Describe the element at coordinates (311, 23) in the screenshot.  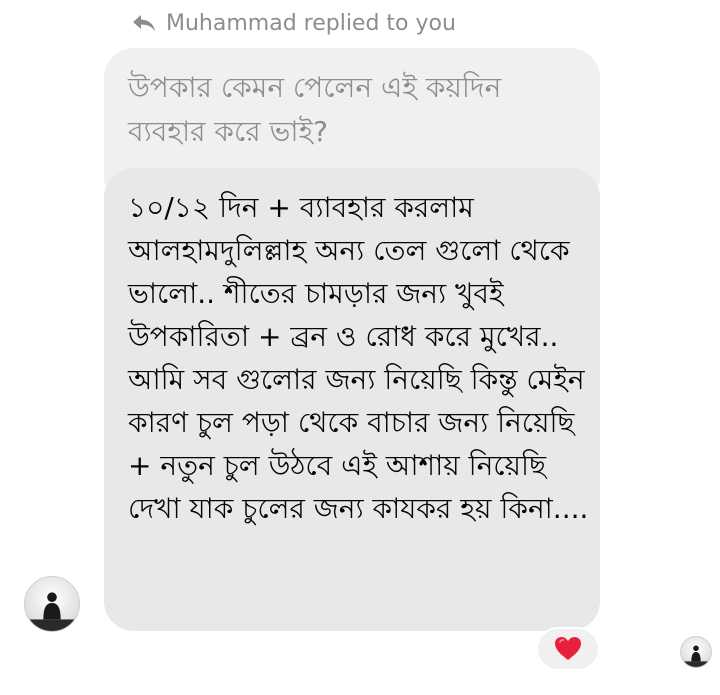
I see `reply-header-text: Muhammad replied to you` at that location.